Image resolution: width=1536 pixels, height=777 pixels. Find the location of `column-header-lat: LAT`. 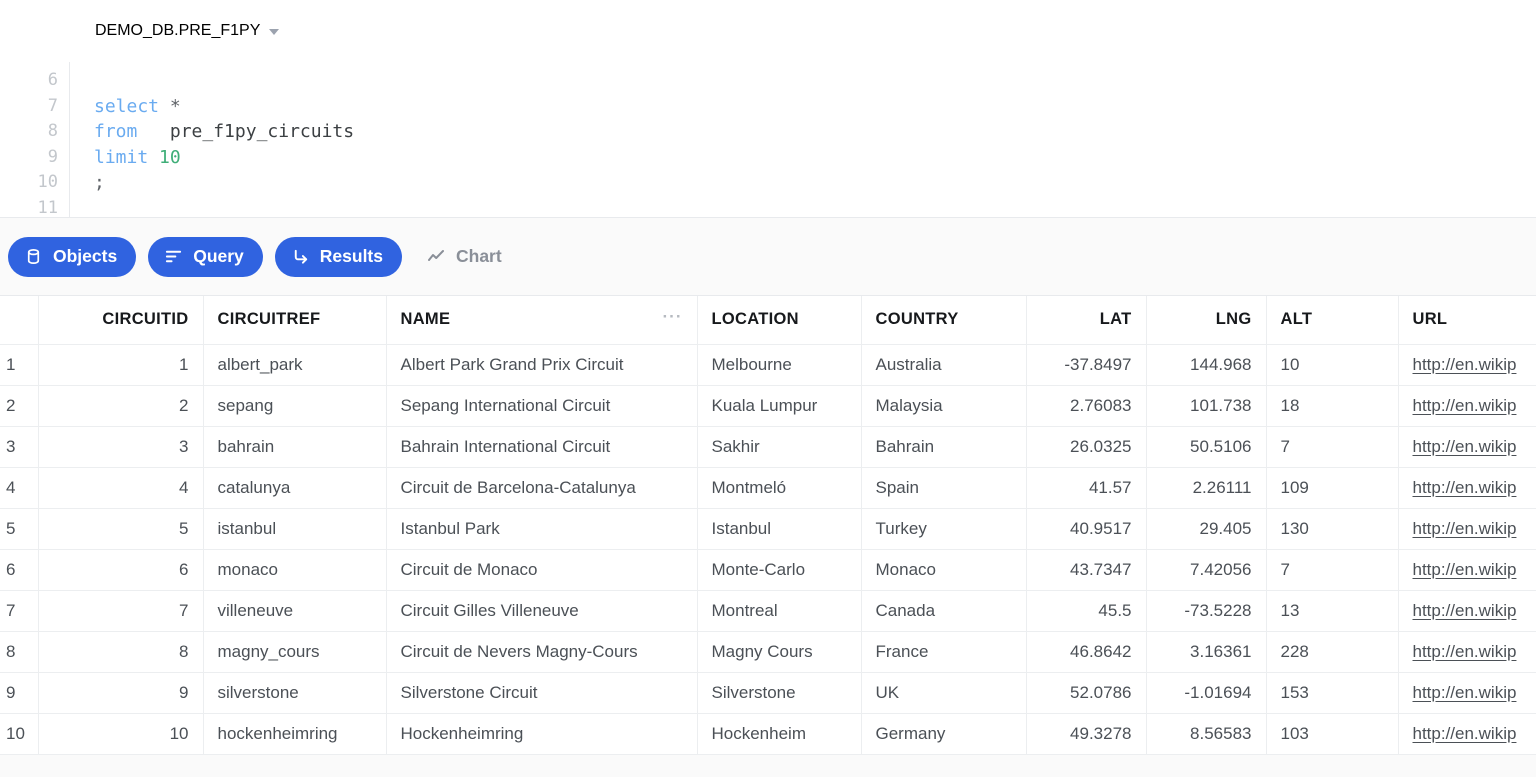

column-header-lat: LAT is located at coordinates (1086, 320).